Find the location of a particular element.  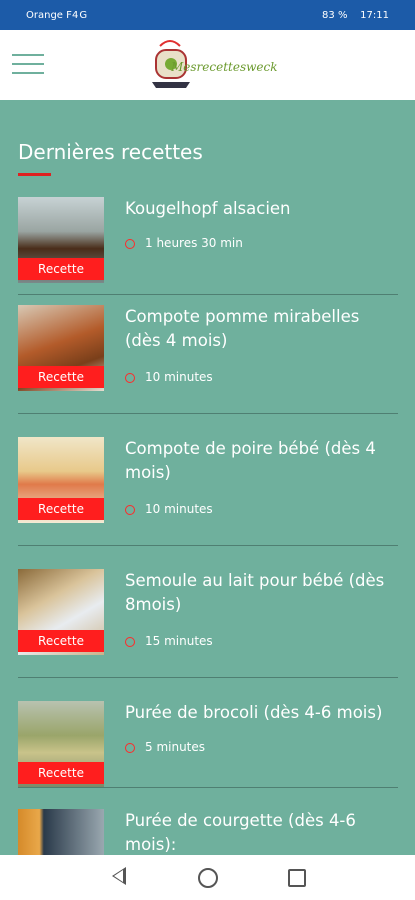

hamburger-menu-icon is located at coordinates (28, 64).